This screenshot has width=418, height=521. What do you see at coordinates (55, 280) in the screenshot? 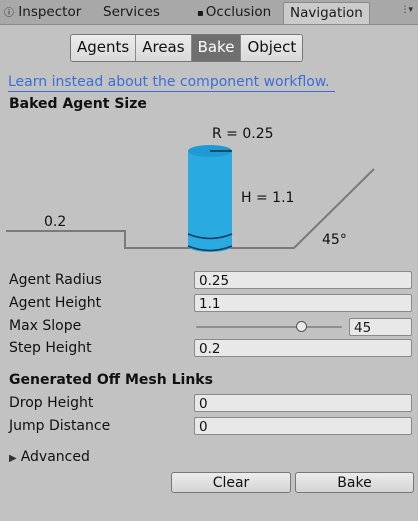
I see `agent-radius-label: Agent Radius` at bounding box center [55, 280].